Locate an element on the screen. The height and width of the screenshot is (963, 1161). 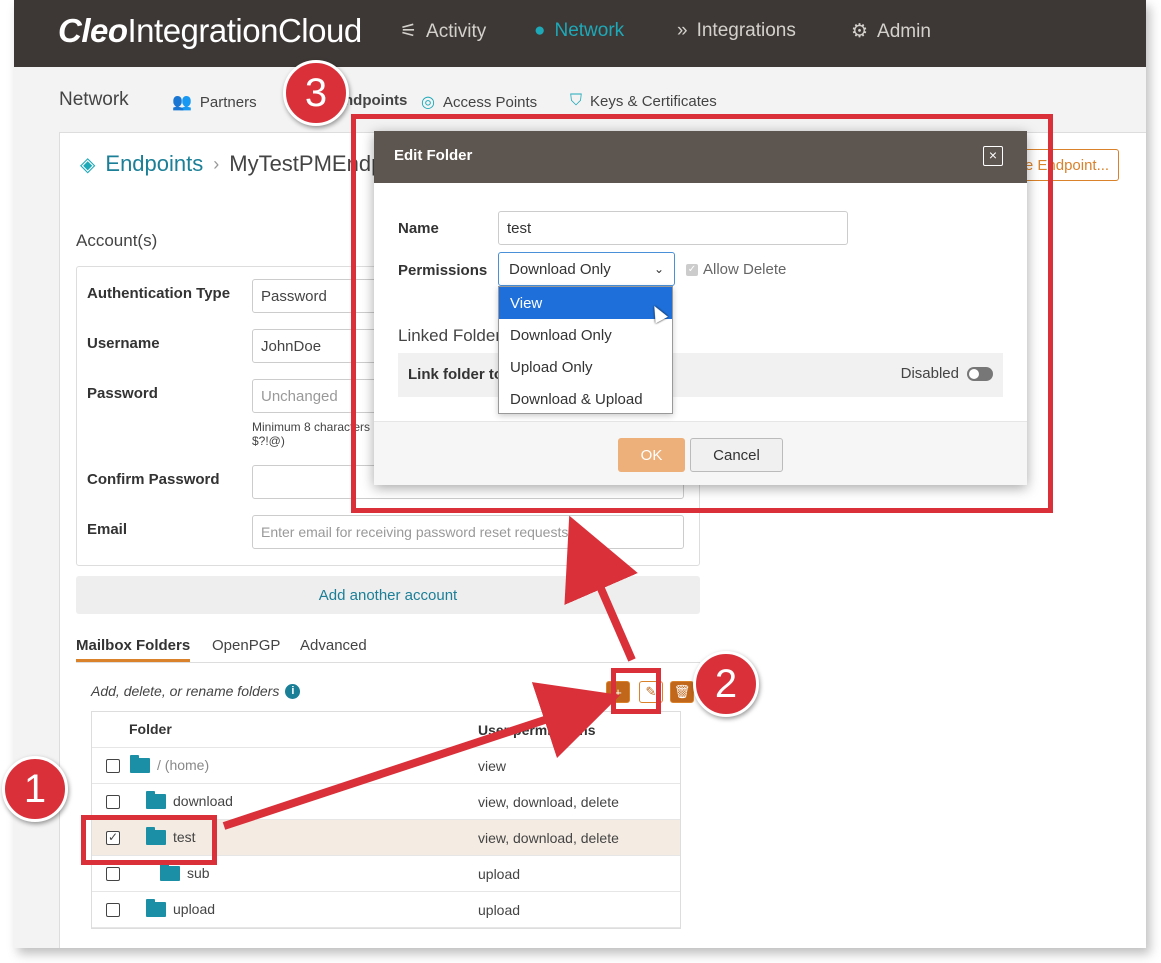
callout-badge-3: 3 is located at coordinates (316, 93).